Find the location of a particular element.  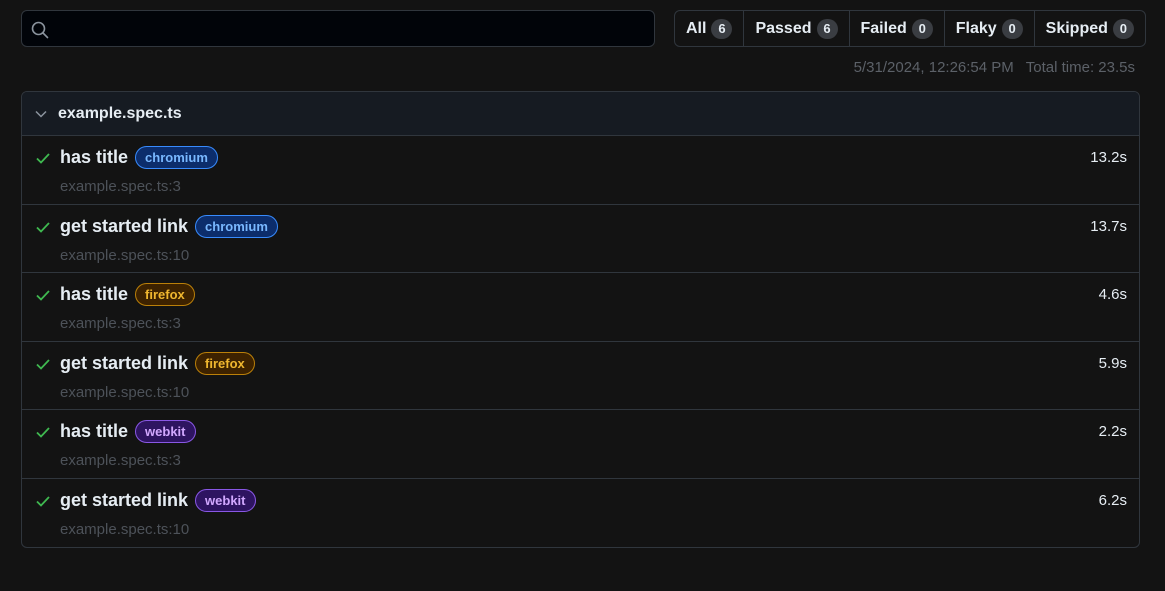

test-duration: 13.2s is located at coordinates (1108, 157).